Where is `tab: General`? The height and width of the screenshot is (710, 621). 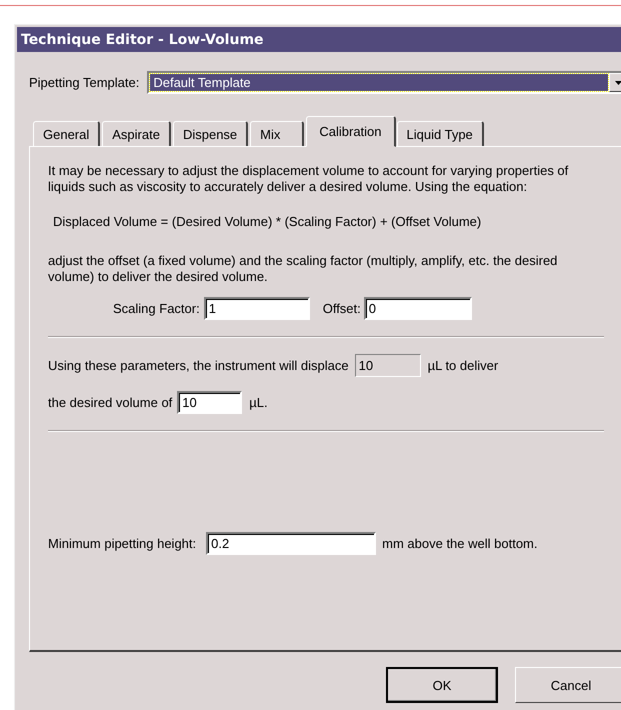
tab: General is located at coordinates (66, 133).